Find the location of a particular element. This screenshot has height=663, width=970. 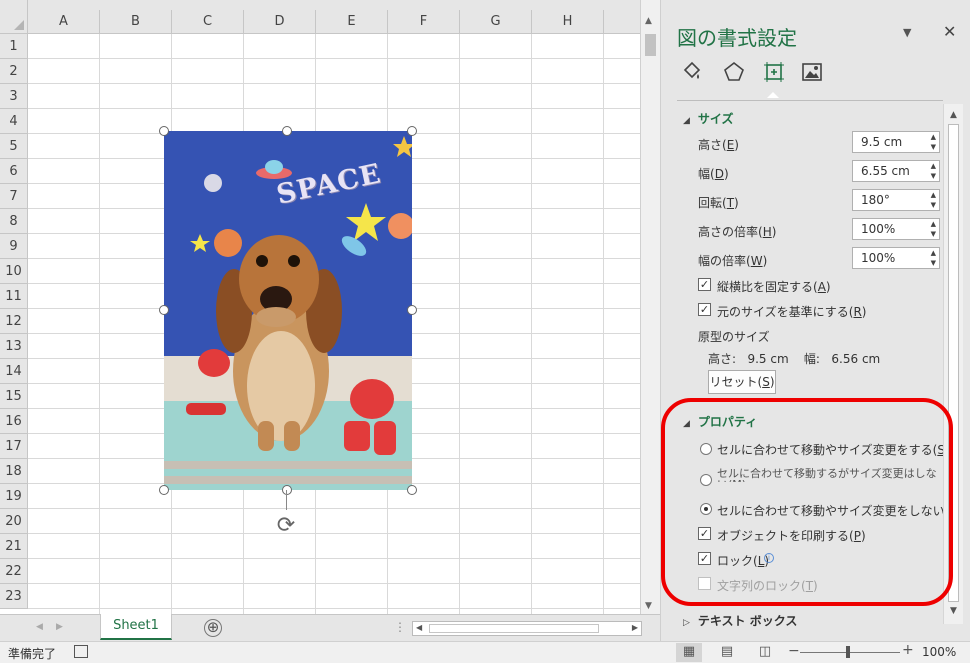

page-layout-icon: ▤ is located at coordinates (727, 652).